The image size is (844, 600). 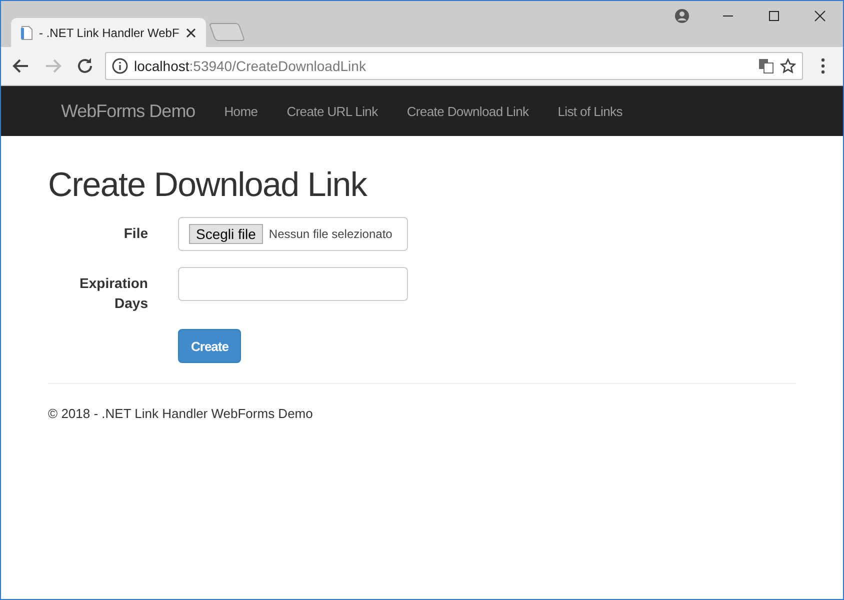 I want to click on browser-tab: - .NET Link Handler WebF, so click(x=108, y=32).